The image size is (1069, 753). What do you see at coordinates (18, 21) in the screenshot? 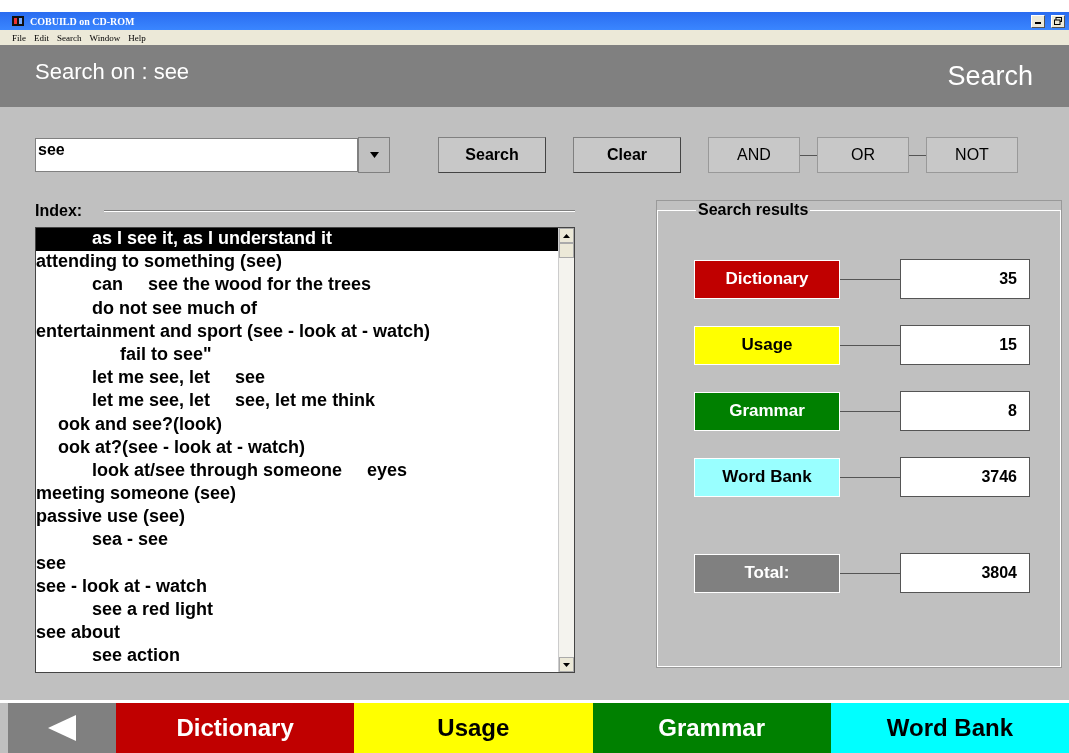
I see `book-icon` at bounding box center [18, 21].